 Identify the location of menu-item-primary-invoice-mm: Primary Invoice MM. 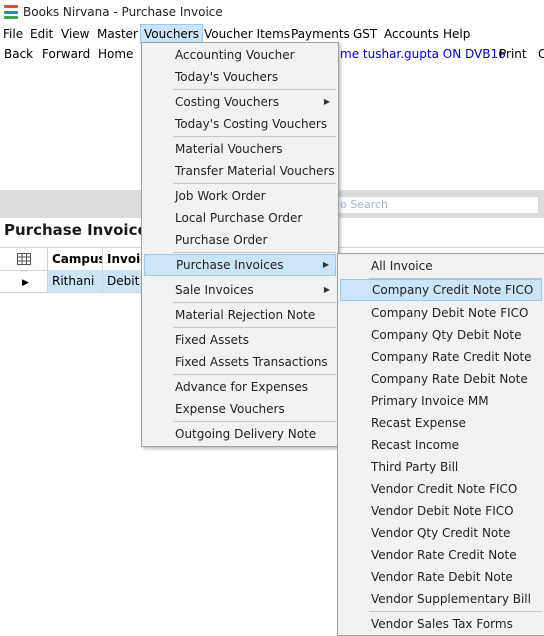
(441, 401).